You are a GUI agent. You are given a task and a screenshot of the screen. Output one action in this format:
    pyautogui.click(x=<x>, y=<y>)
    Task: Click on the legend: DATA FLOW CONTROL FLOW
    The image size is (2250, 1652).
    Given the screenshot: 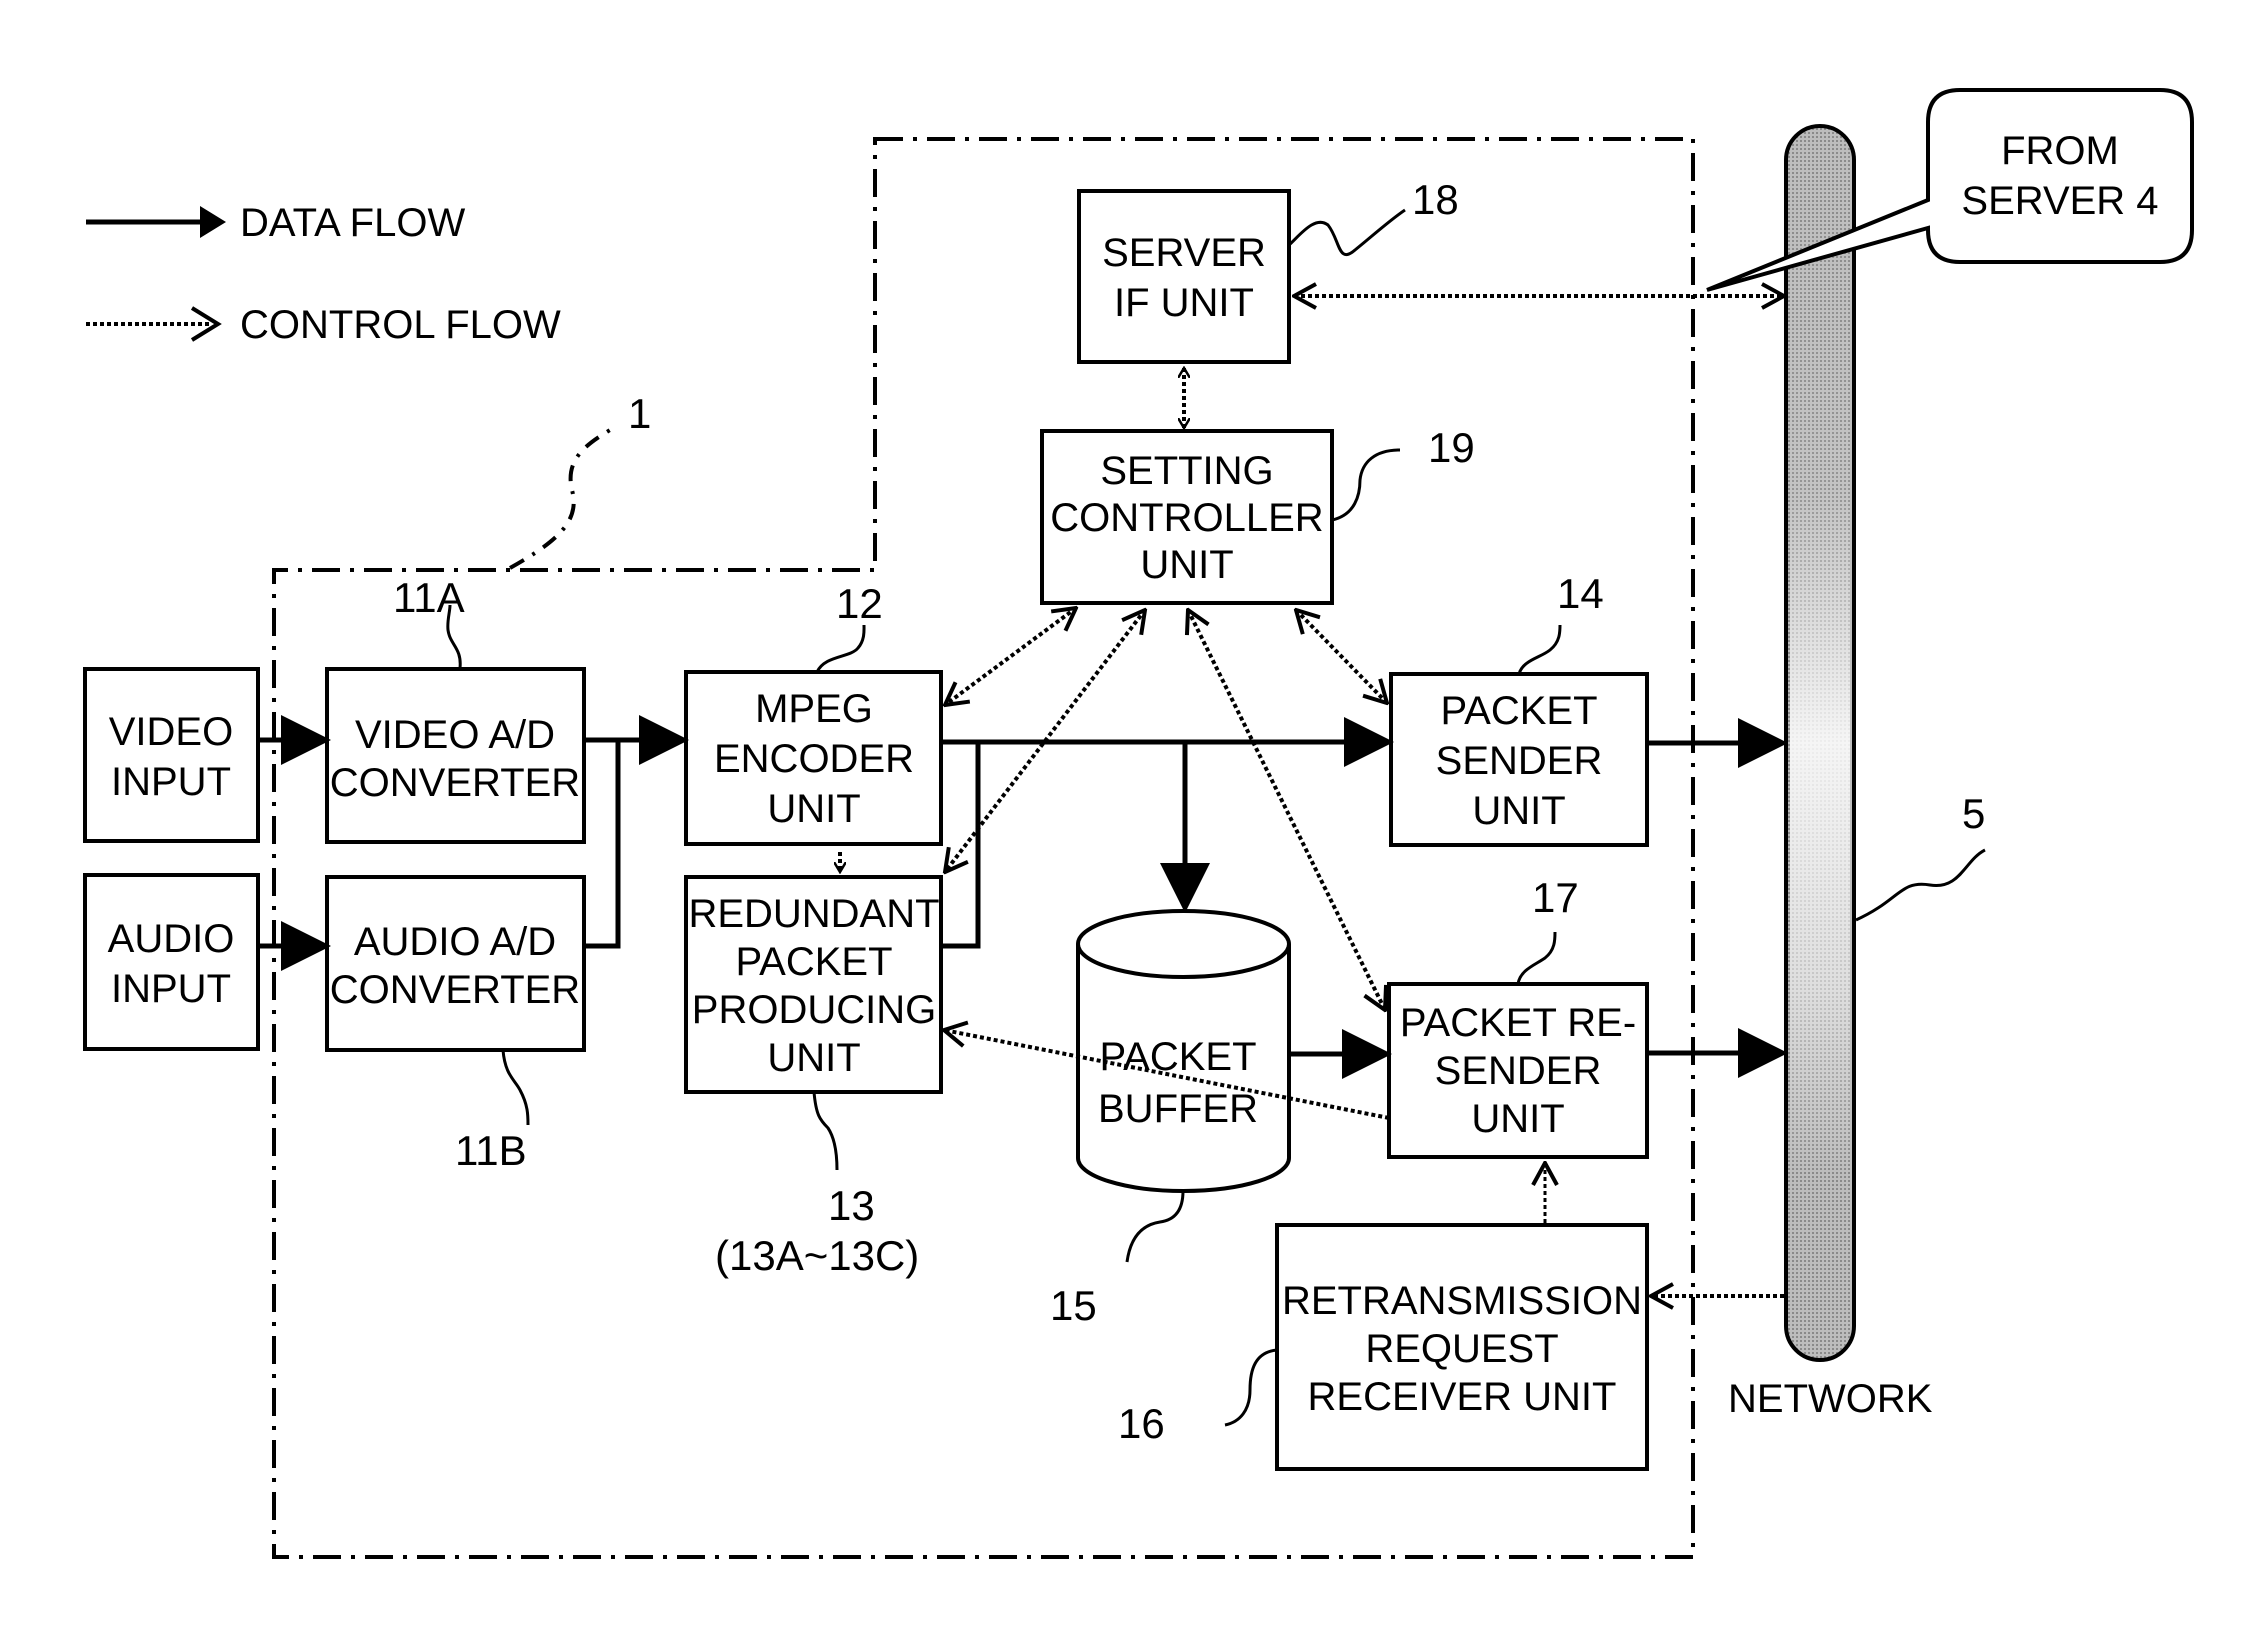 What is the action you would take?
    pyautogui.click(x=323, y=274)
    